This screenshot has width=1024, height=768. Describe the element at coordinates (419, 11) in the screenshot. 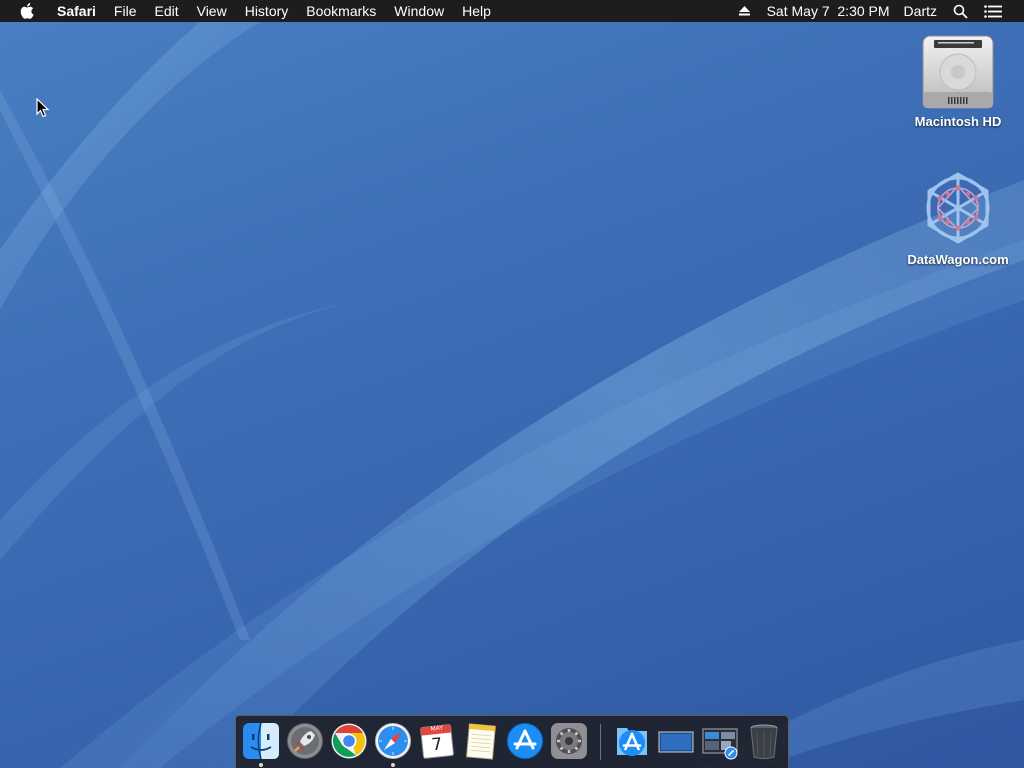

I see `menu-window: Window` at that location.